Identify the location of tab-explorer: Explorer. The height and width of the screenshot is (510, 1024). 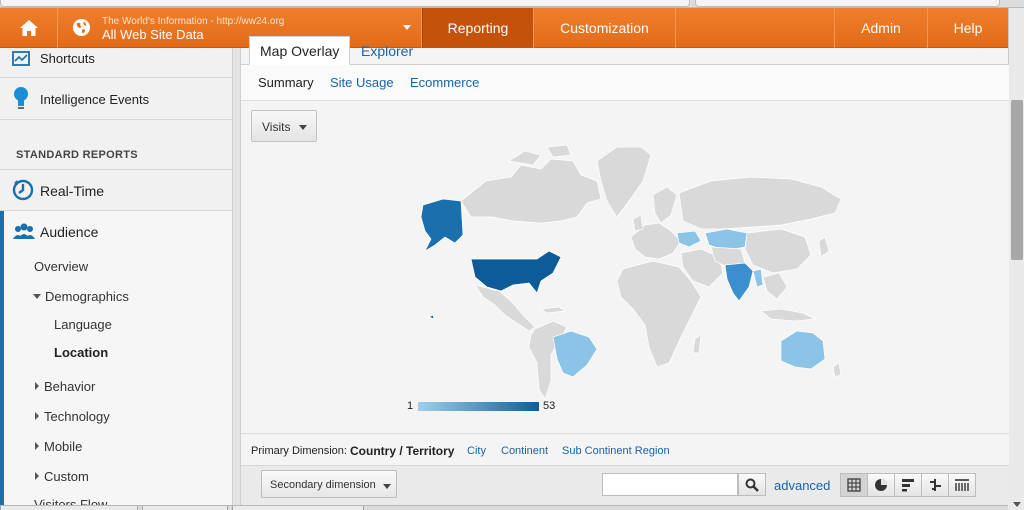
(387, 50).